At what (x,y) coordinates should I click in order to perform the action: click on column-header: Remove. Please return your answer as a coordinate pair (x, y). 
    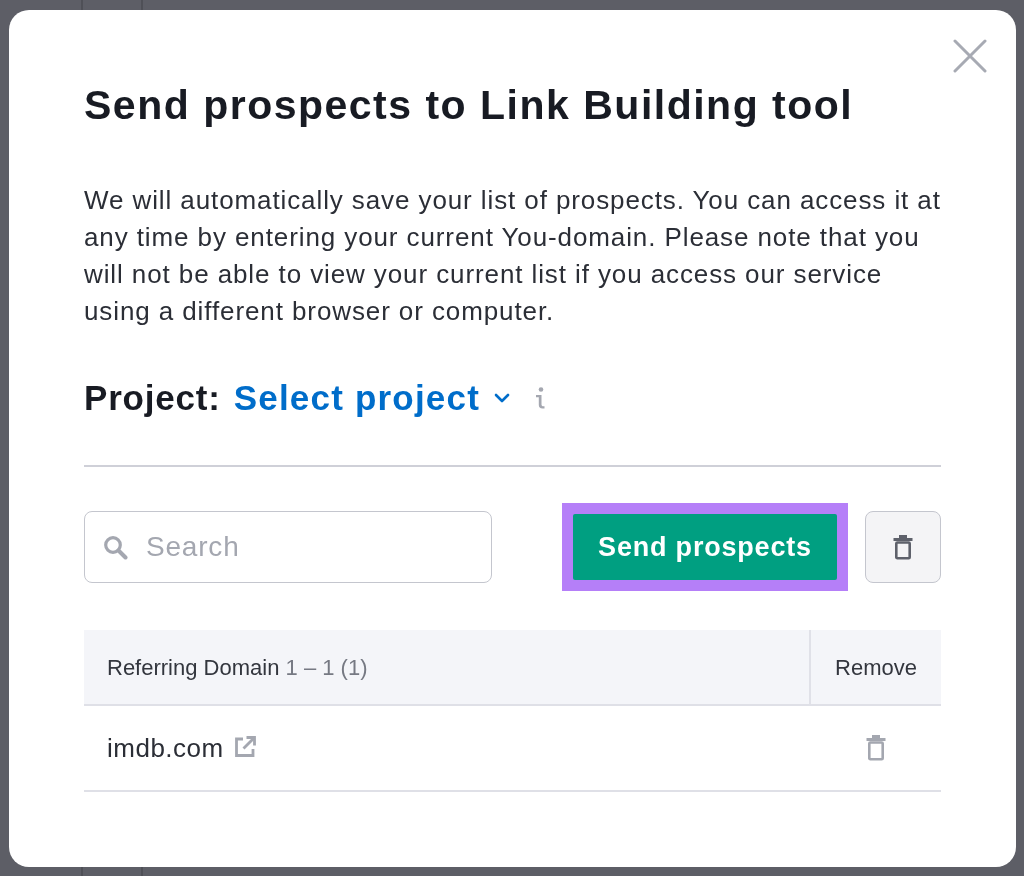
    Looking at the image, I should click on (875, 667).